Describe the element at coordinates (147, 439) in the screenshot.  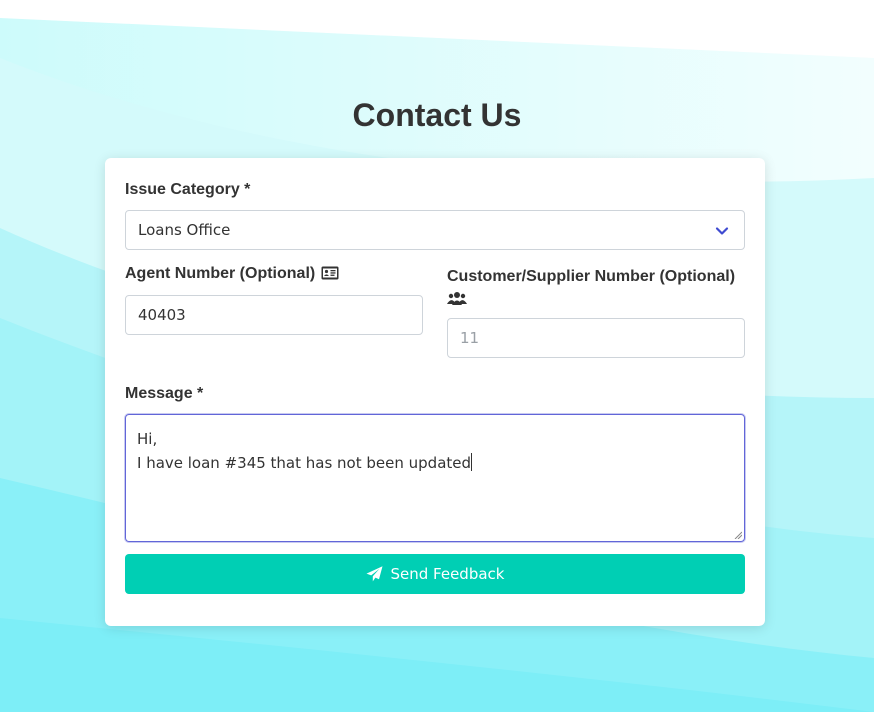
I see `message-line-1: Hi,` at that location.